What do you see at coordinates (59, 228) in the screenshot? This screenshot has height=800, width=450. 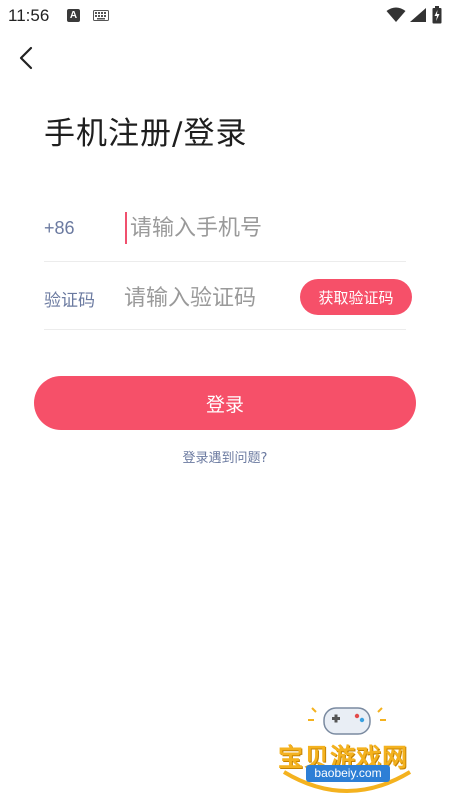 I see `country-code: +86` at bounding box center [59, 228].